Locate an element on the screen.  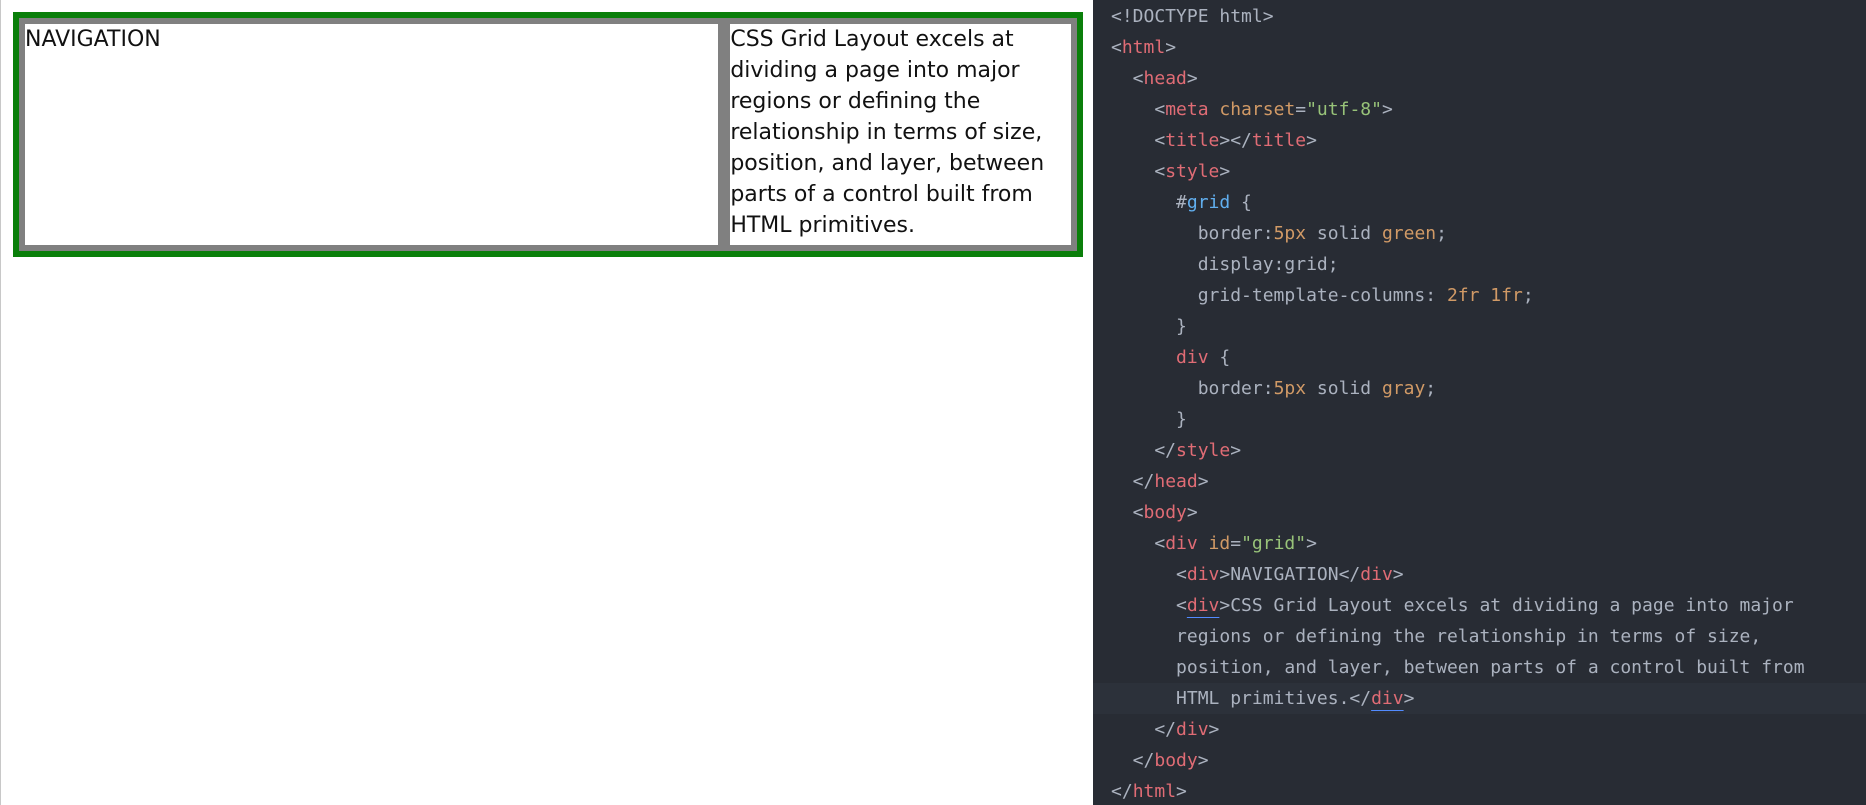
code-token: charset is located at coordinates (1252, 109).